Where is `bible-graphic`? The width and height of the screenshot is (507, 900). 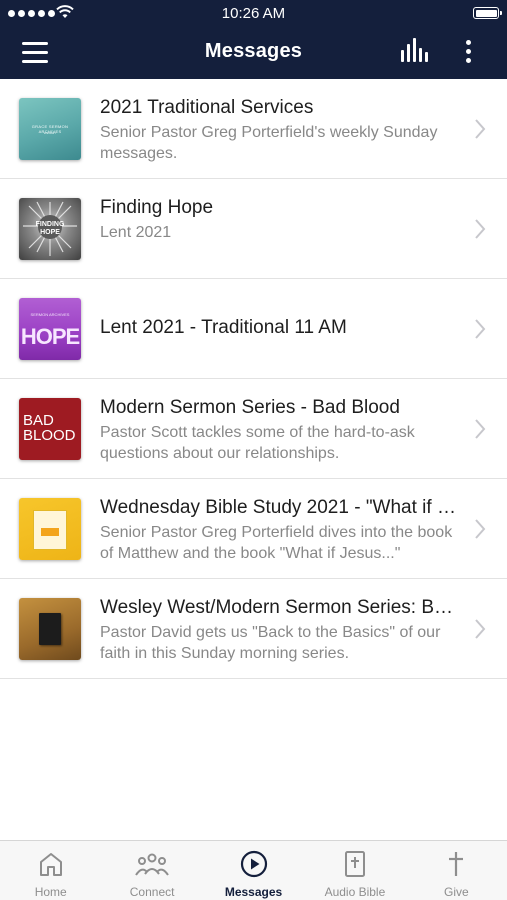 bible-graphic is located at coordinates (50, 629).